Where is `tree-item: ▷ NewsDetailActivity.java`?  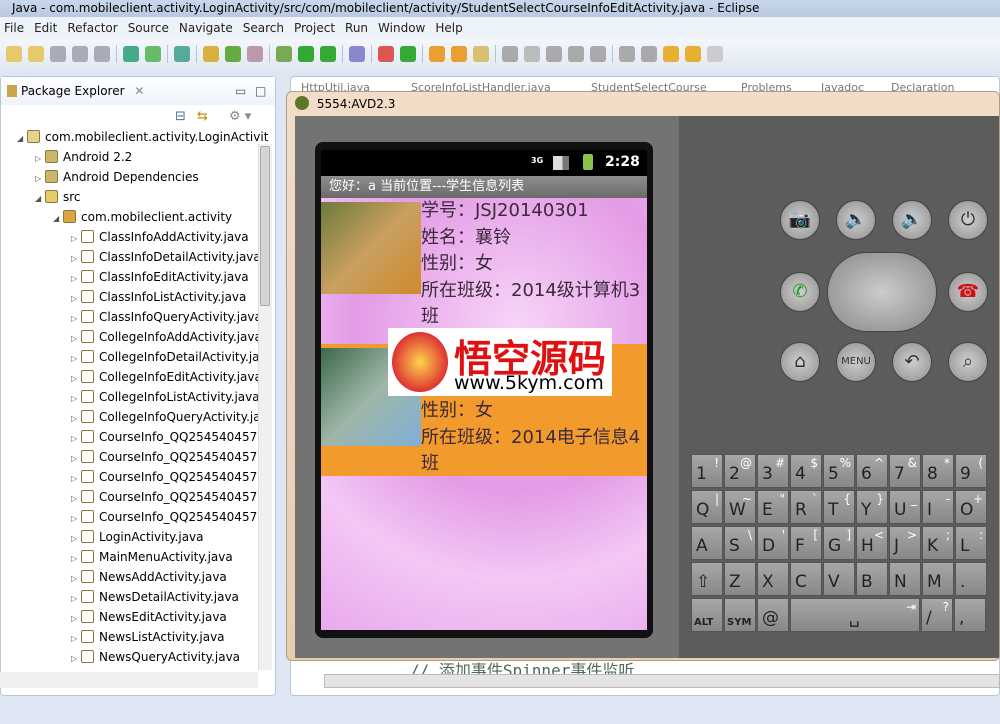 tree-item: ▷ NewsDetailActivity.java is located at coordinates (120, 597).